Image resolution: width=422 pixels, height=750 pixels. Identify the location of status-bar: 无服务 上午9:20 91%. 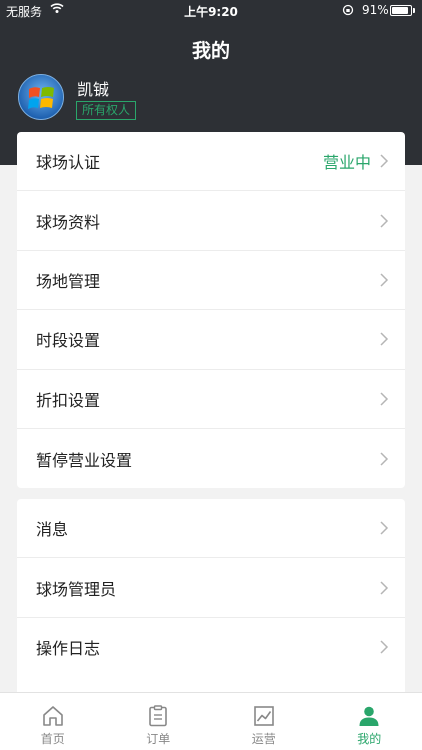
(211, 11).